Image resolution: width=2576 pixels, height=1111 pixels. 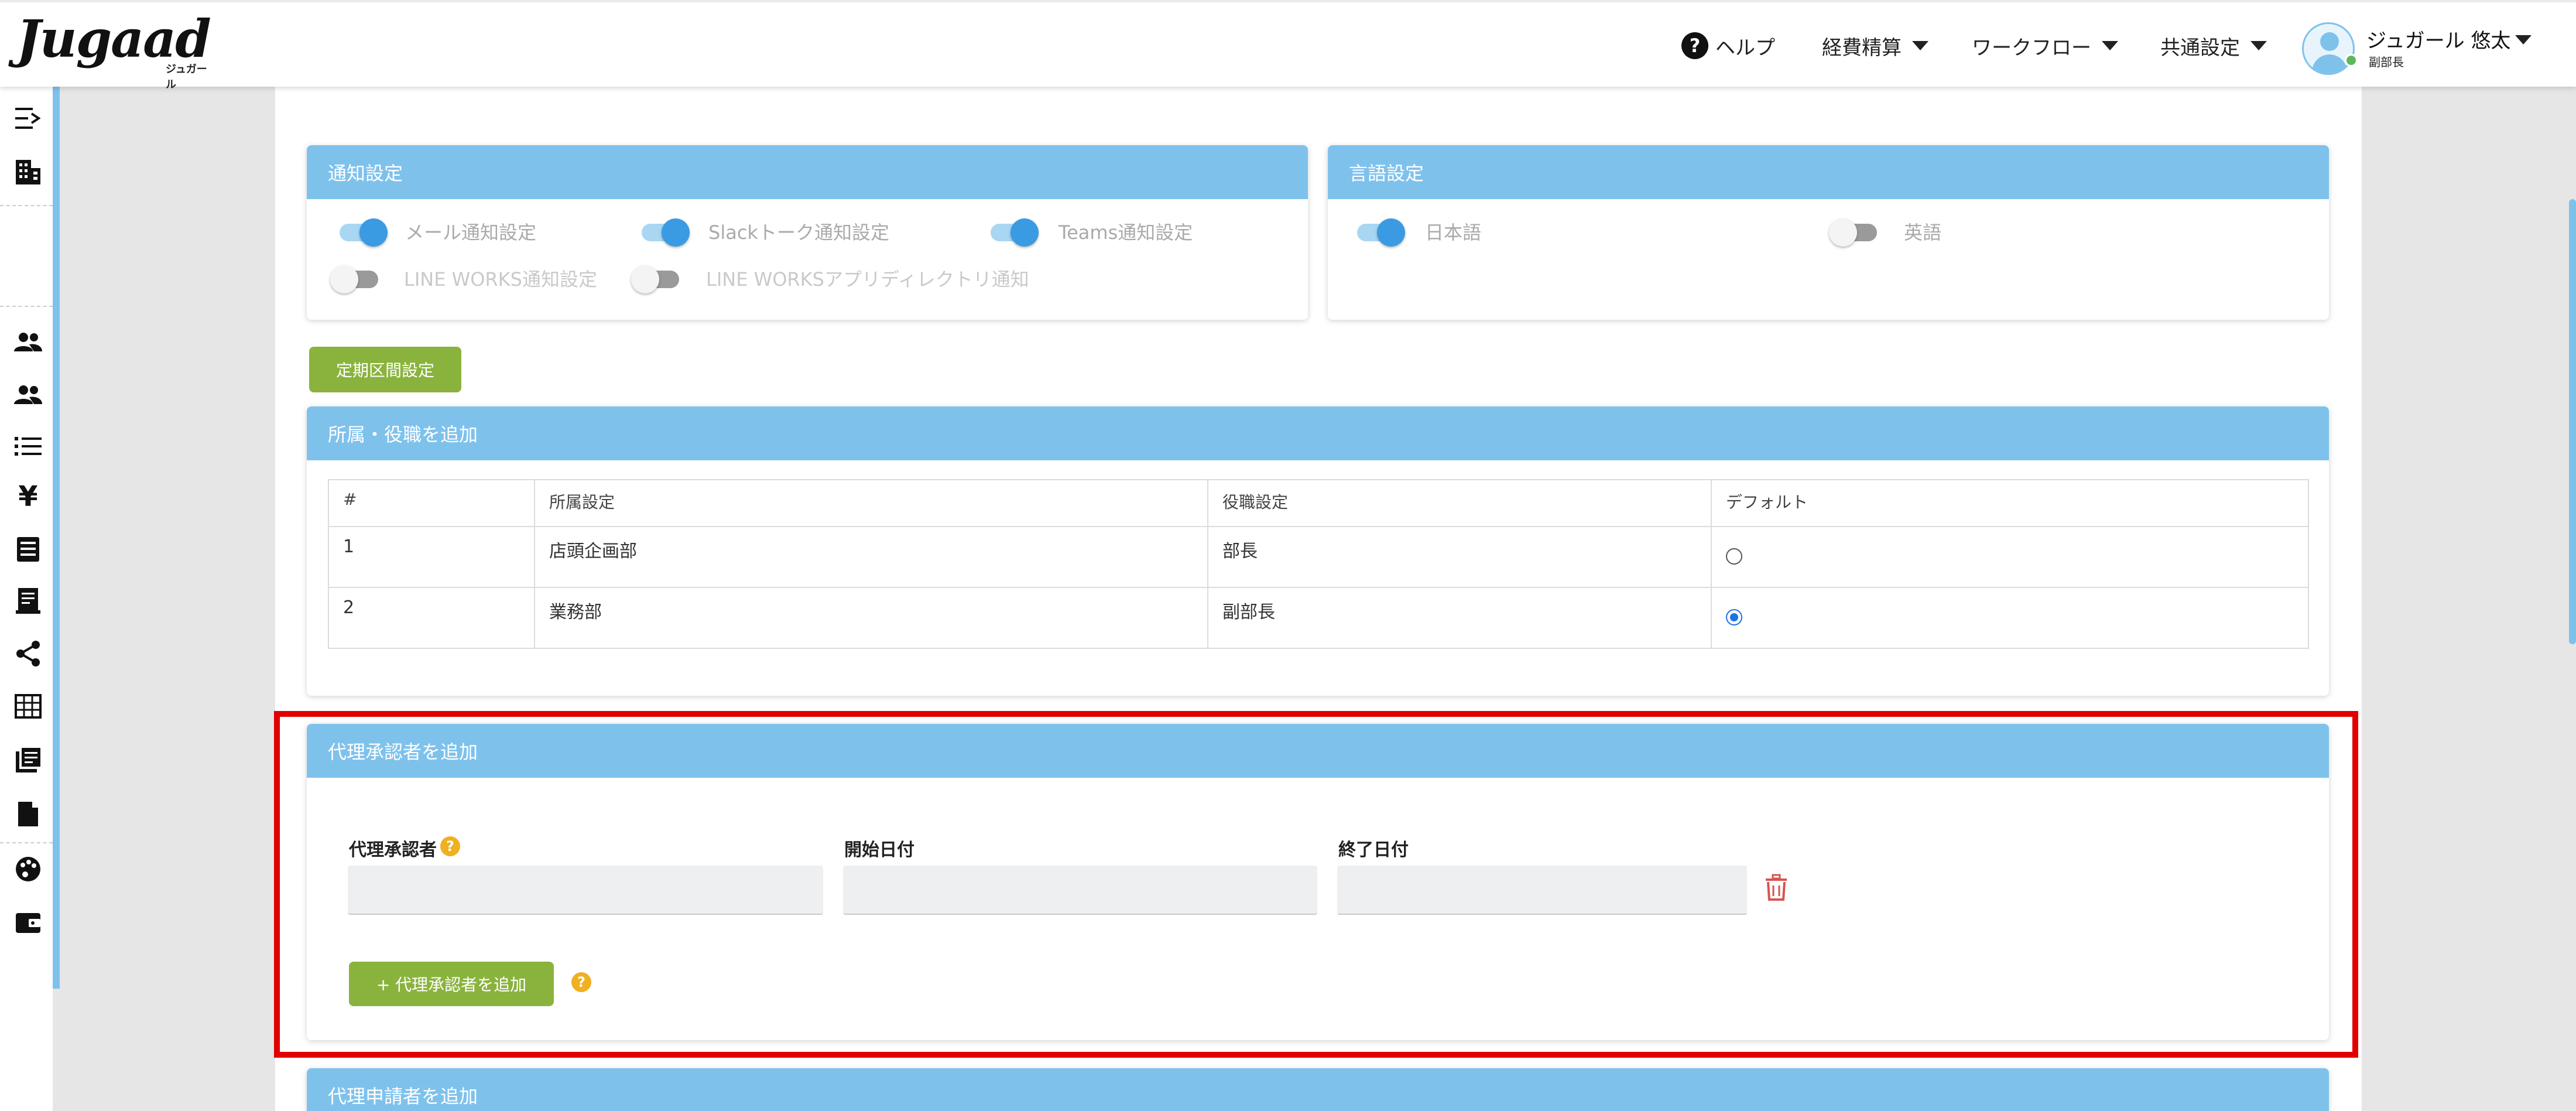 What do you see at coordinates (1776, 889) in the screenshot?
I see `trash-icon` at bounding box center [1776, 889].